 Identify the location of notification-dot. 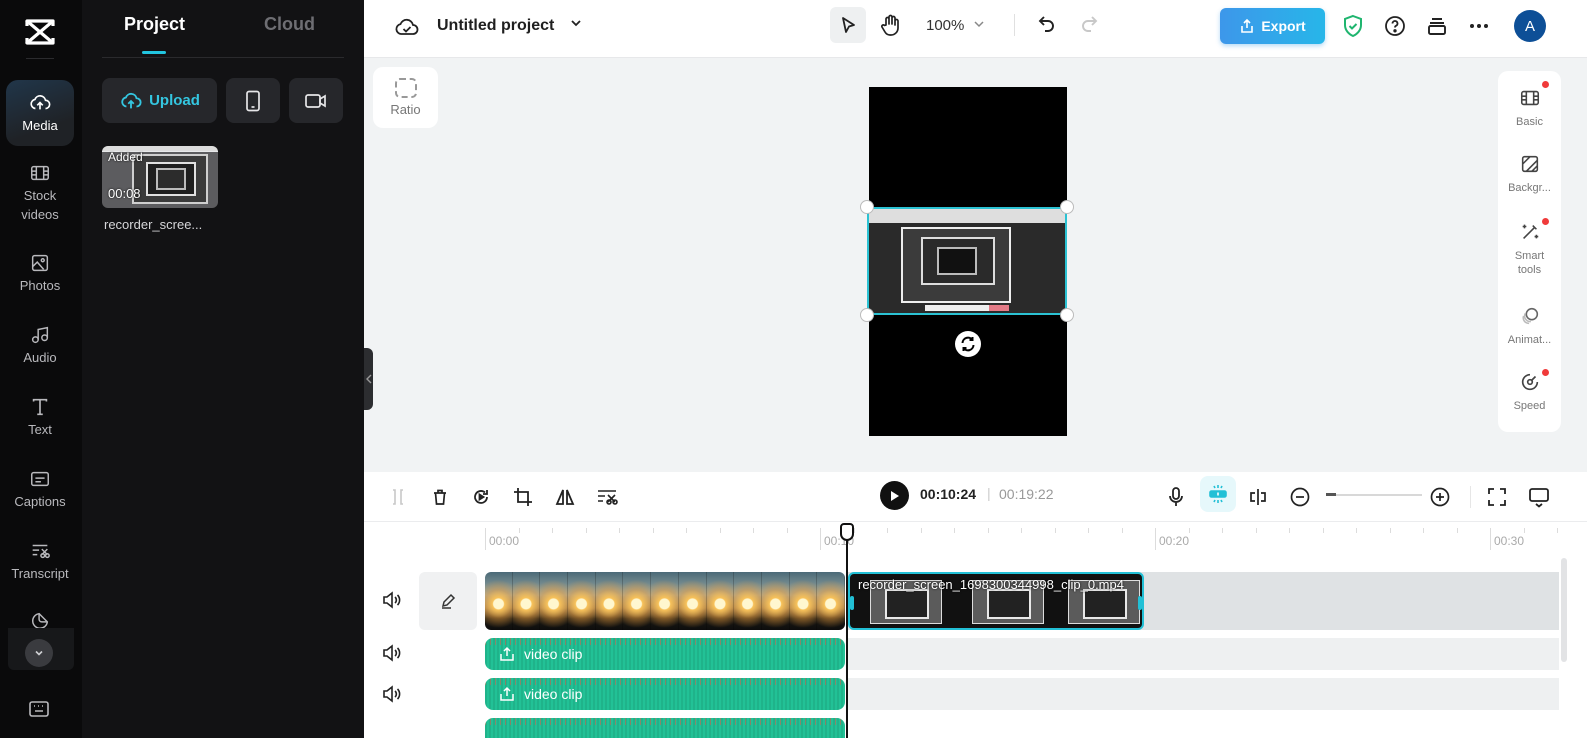
(1545, 372).